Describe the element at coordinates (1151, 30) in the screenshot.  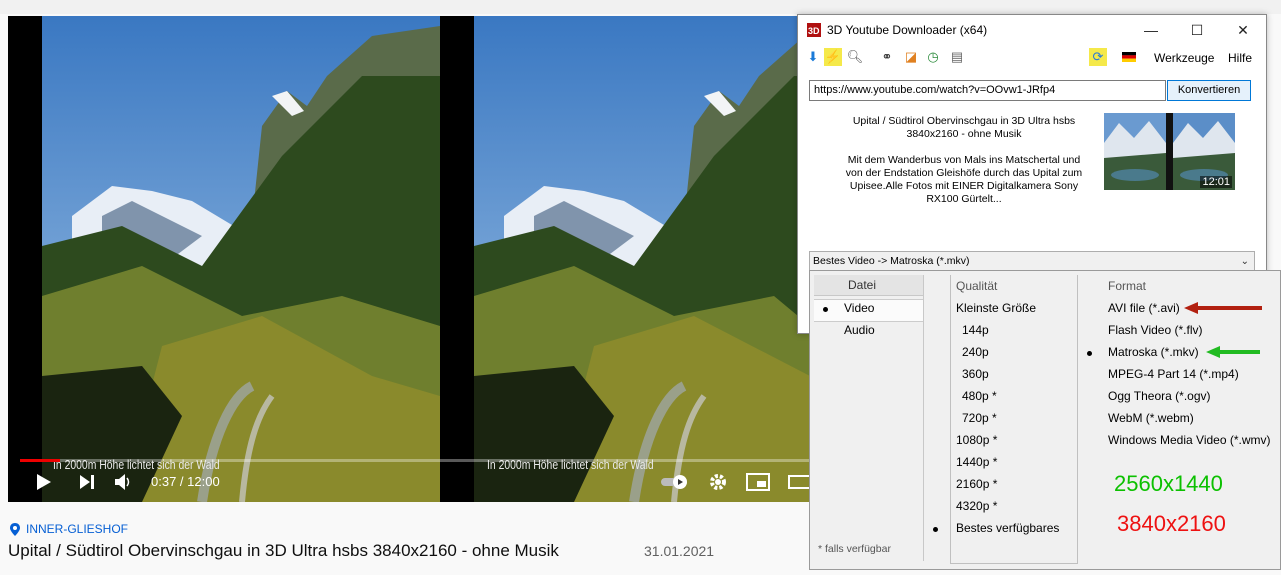
I see `minimize-button: —` at that location.